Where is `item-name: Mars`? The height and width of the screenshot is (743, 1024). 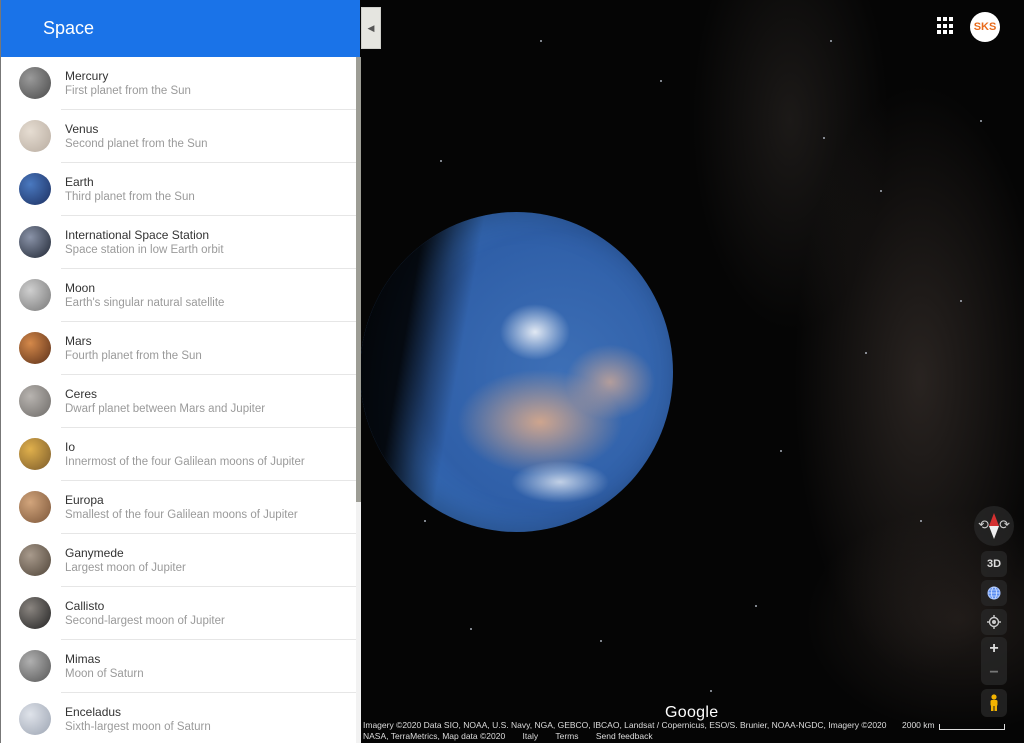
item-name: Mars is located at coordinates (78, 341).